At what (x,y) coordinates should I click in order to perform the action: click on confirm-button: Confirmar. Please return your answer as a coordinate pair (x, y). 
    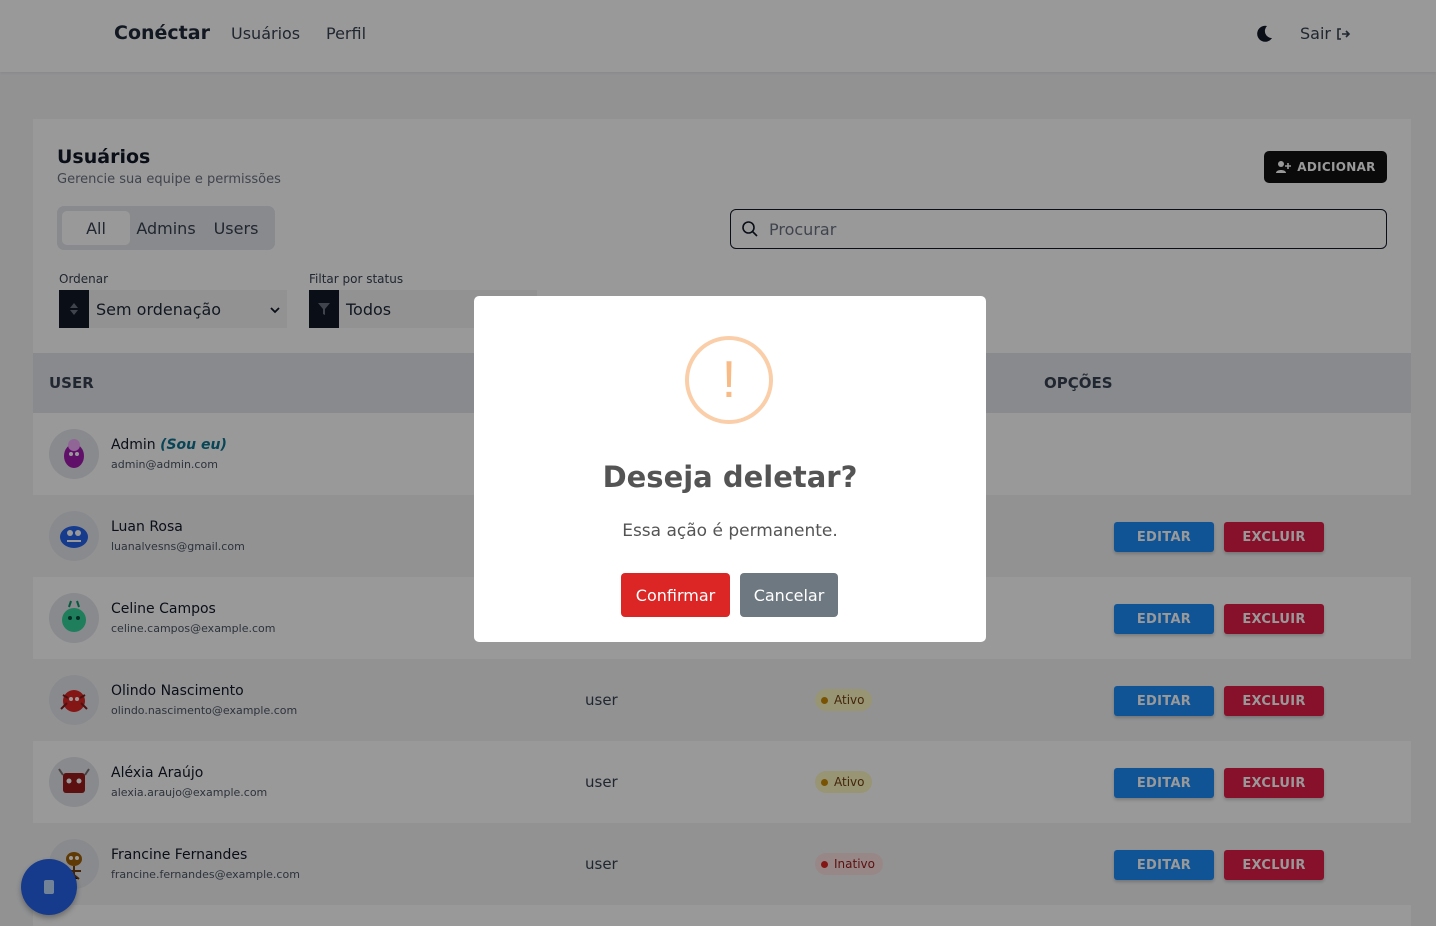
    Looking at the image, I should click on (675, 595).